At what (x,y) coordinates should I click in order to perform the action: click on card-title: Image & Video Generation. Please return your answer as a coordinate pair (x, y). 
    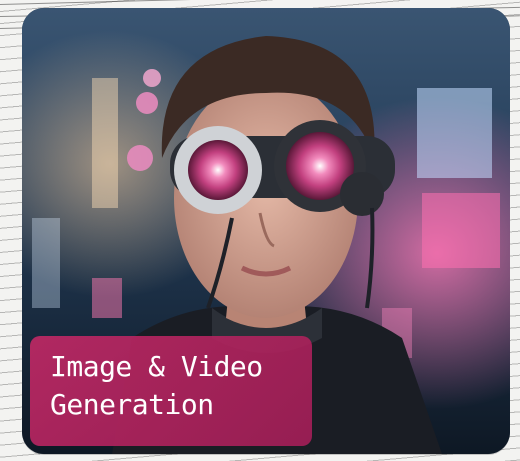
    Looking at the image, I should click on (156, 385).